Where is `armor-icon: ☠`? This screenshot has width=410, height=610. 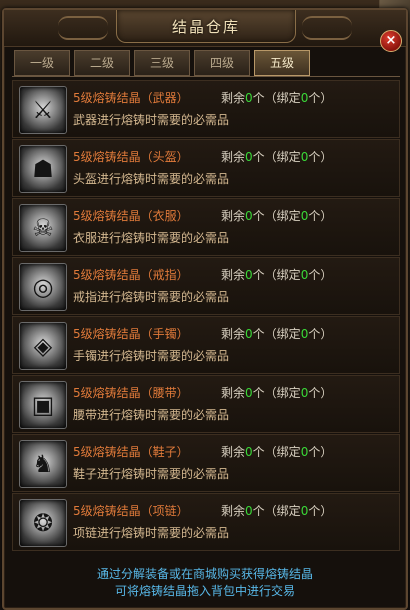 armor-icon: ☠ is located at coordinates (43, 228).